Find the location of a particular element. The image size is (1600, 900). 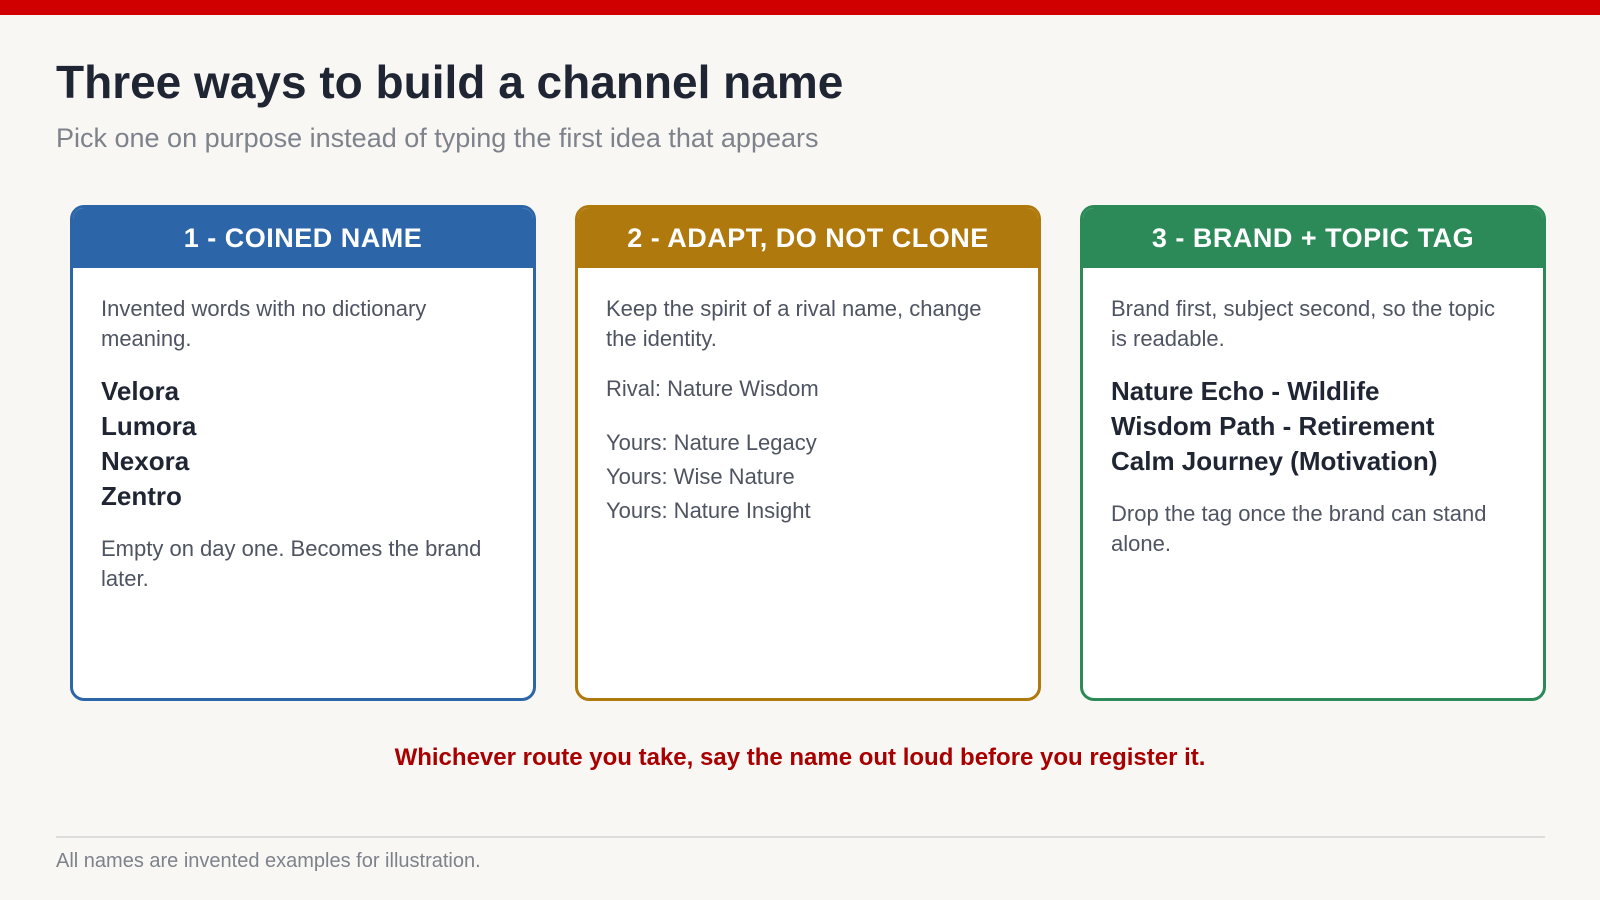

page-title: Three ways to build a channel name is located at coordinates (450, 82).